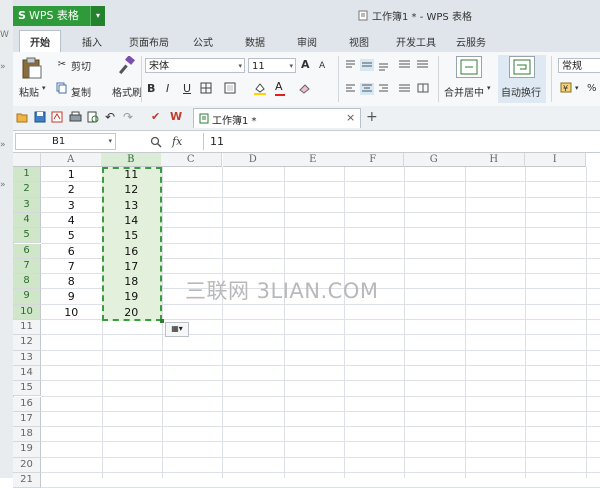 The width and height of the screenshot is (600, 488). Describe the element at coordinates (253, 160) in the screenshot. I see `column-header-d: D` at that location.